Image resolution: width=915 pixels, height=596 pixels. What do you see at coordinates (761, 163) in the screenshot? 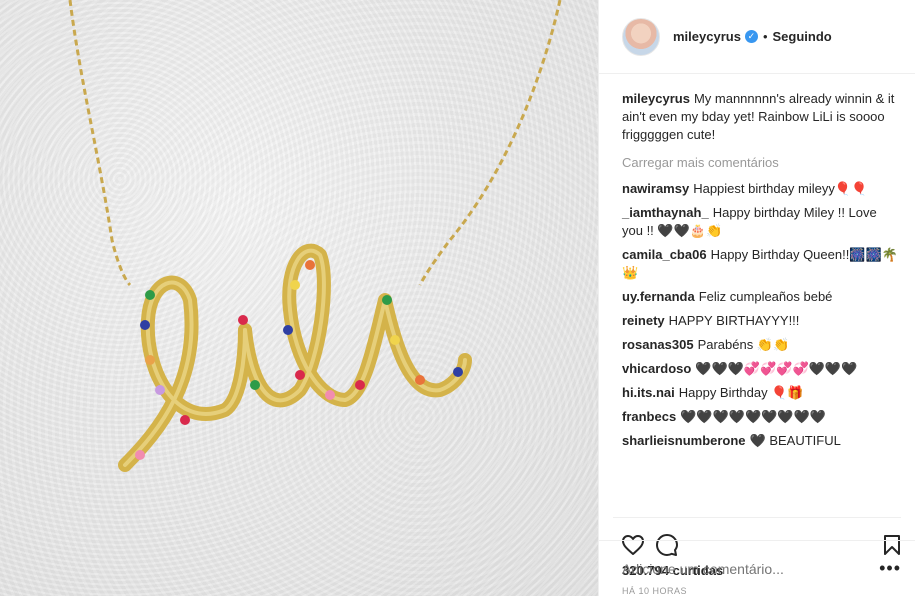
I see `load-more-comments-link: Carregar mais comentários` at bounding box center [761, 163].